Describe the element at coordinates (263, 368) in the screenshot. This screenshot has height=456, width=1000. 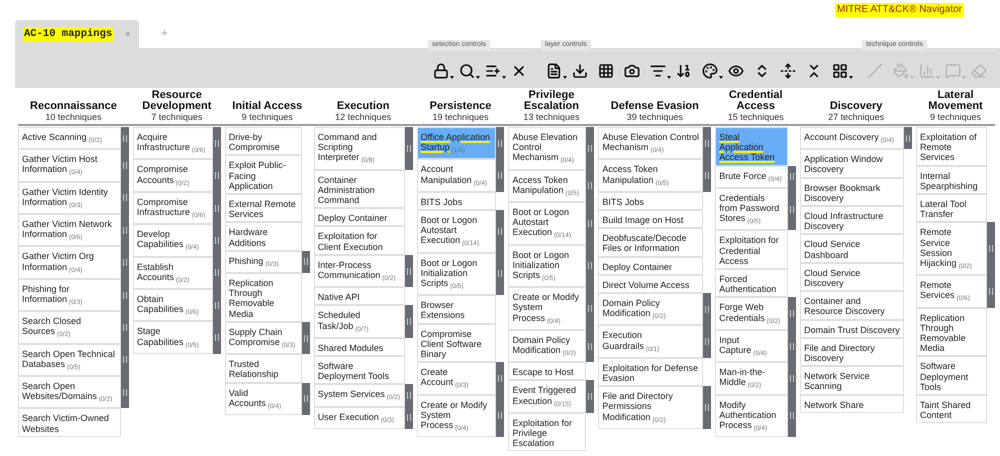
I see `technique-cell: Trusted Relationship` at that location.